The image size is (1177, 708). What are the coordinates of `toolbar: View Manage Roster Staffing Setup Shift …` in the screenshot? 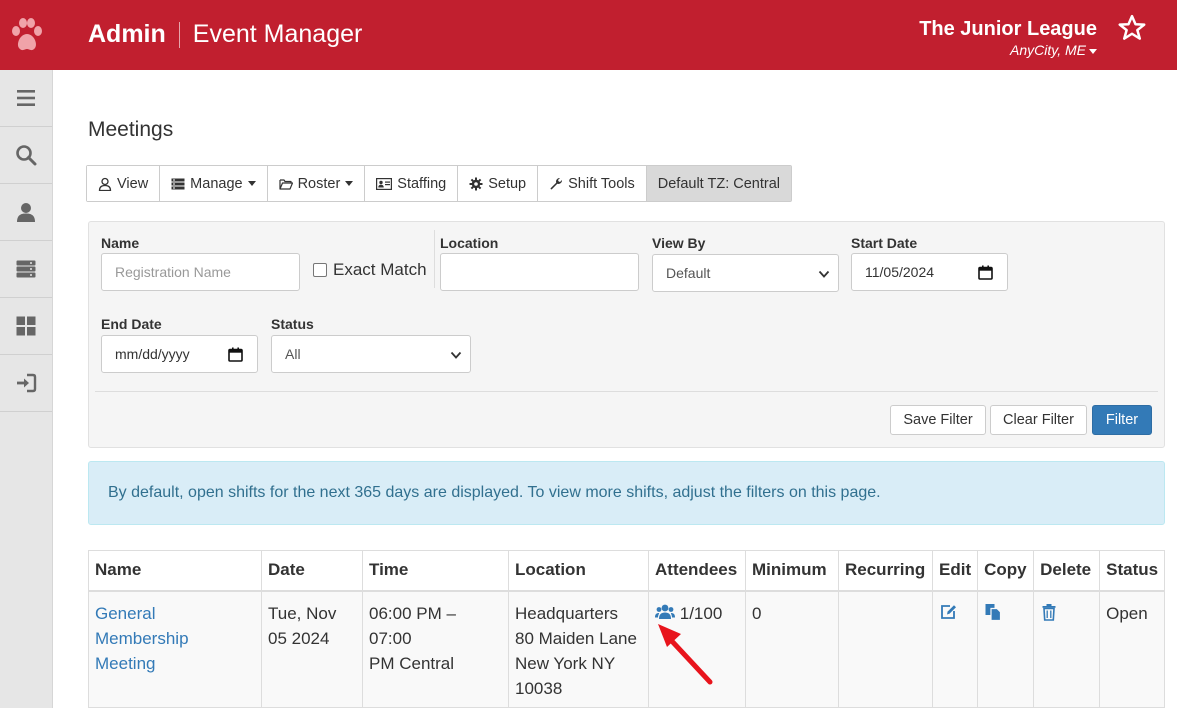 It's located at (439, 183).